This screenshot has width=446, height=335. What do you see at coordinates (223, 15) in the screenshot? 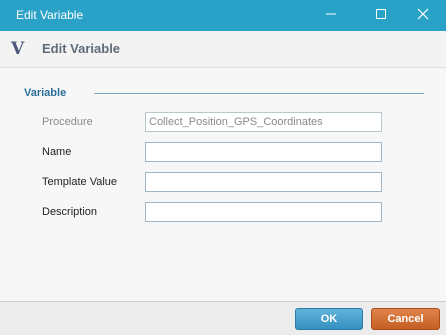
I see `window-titlebar: Edit Variable` at bounding box center [223, 15].